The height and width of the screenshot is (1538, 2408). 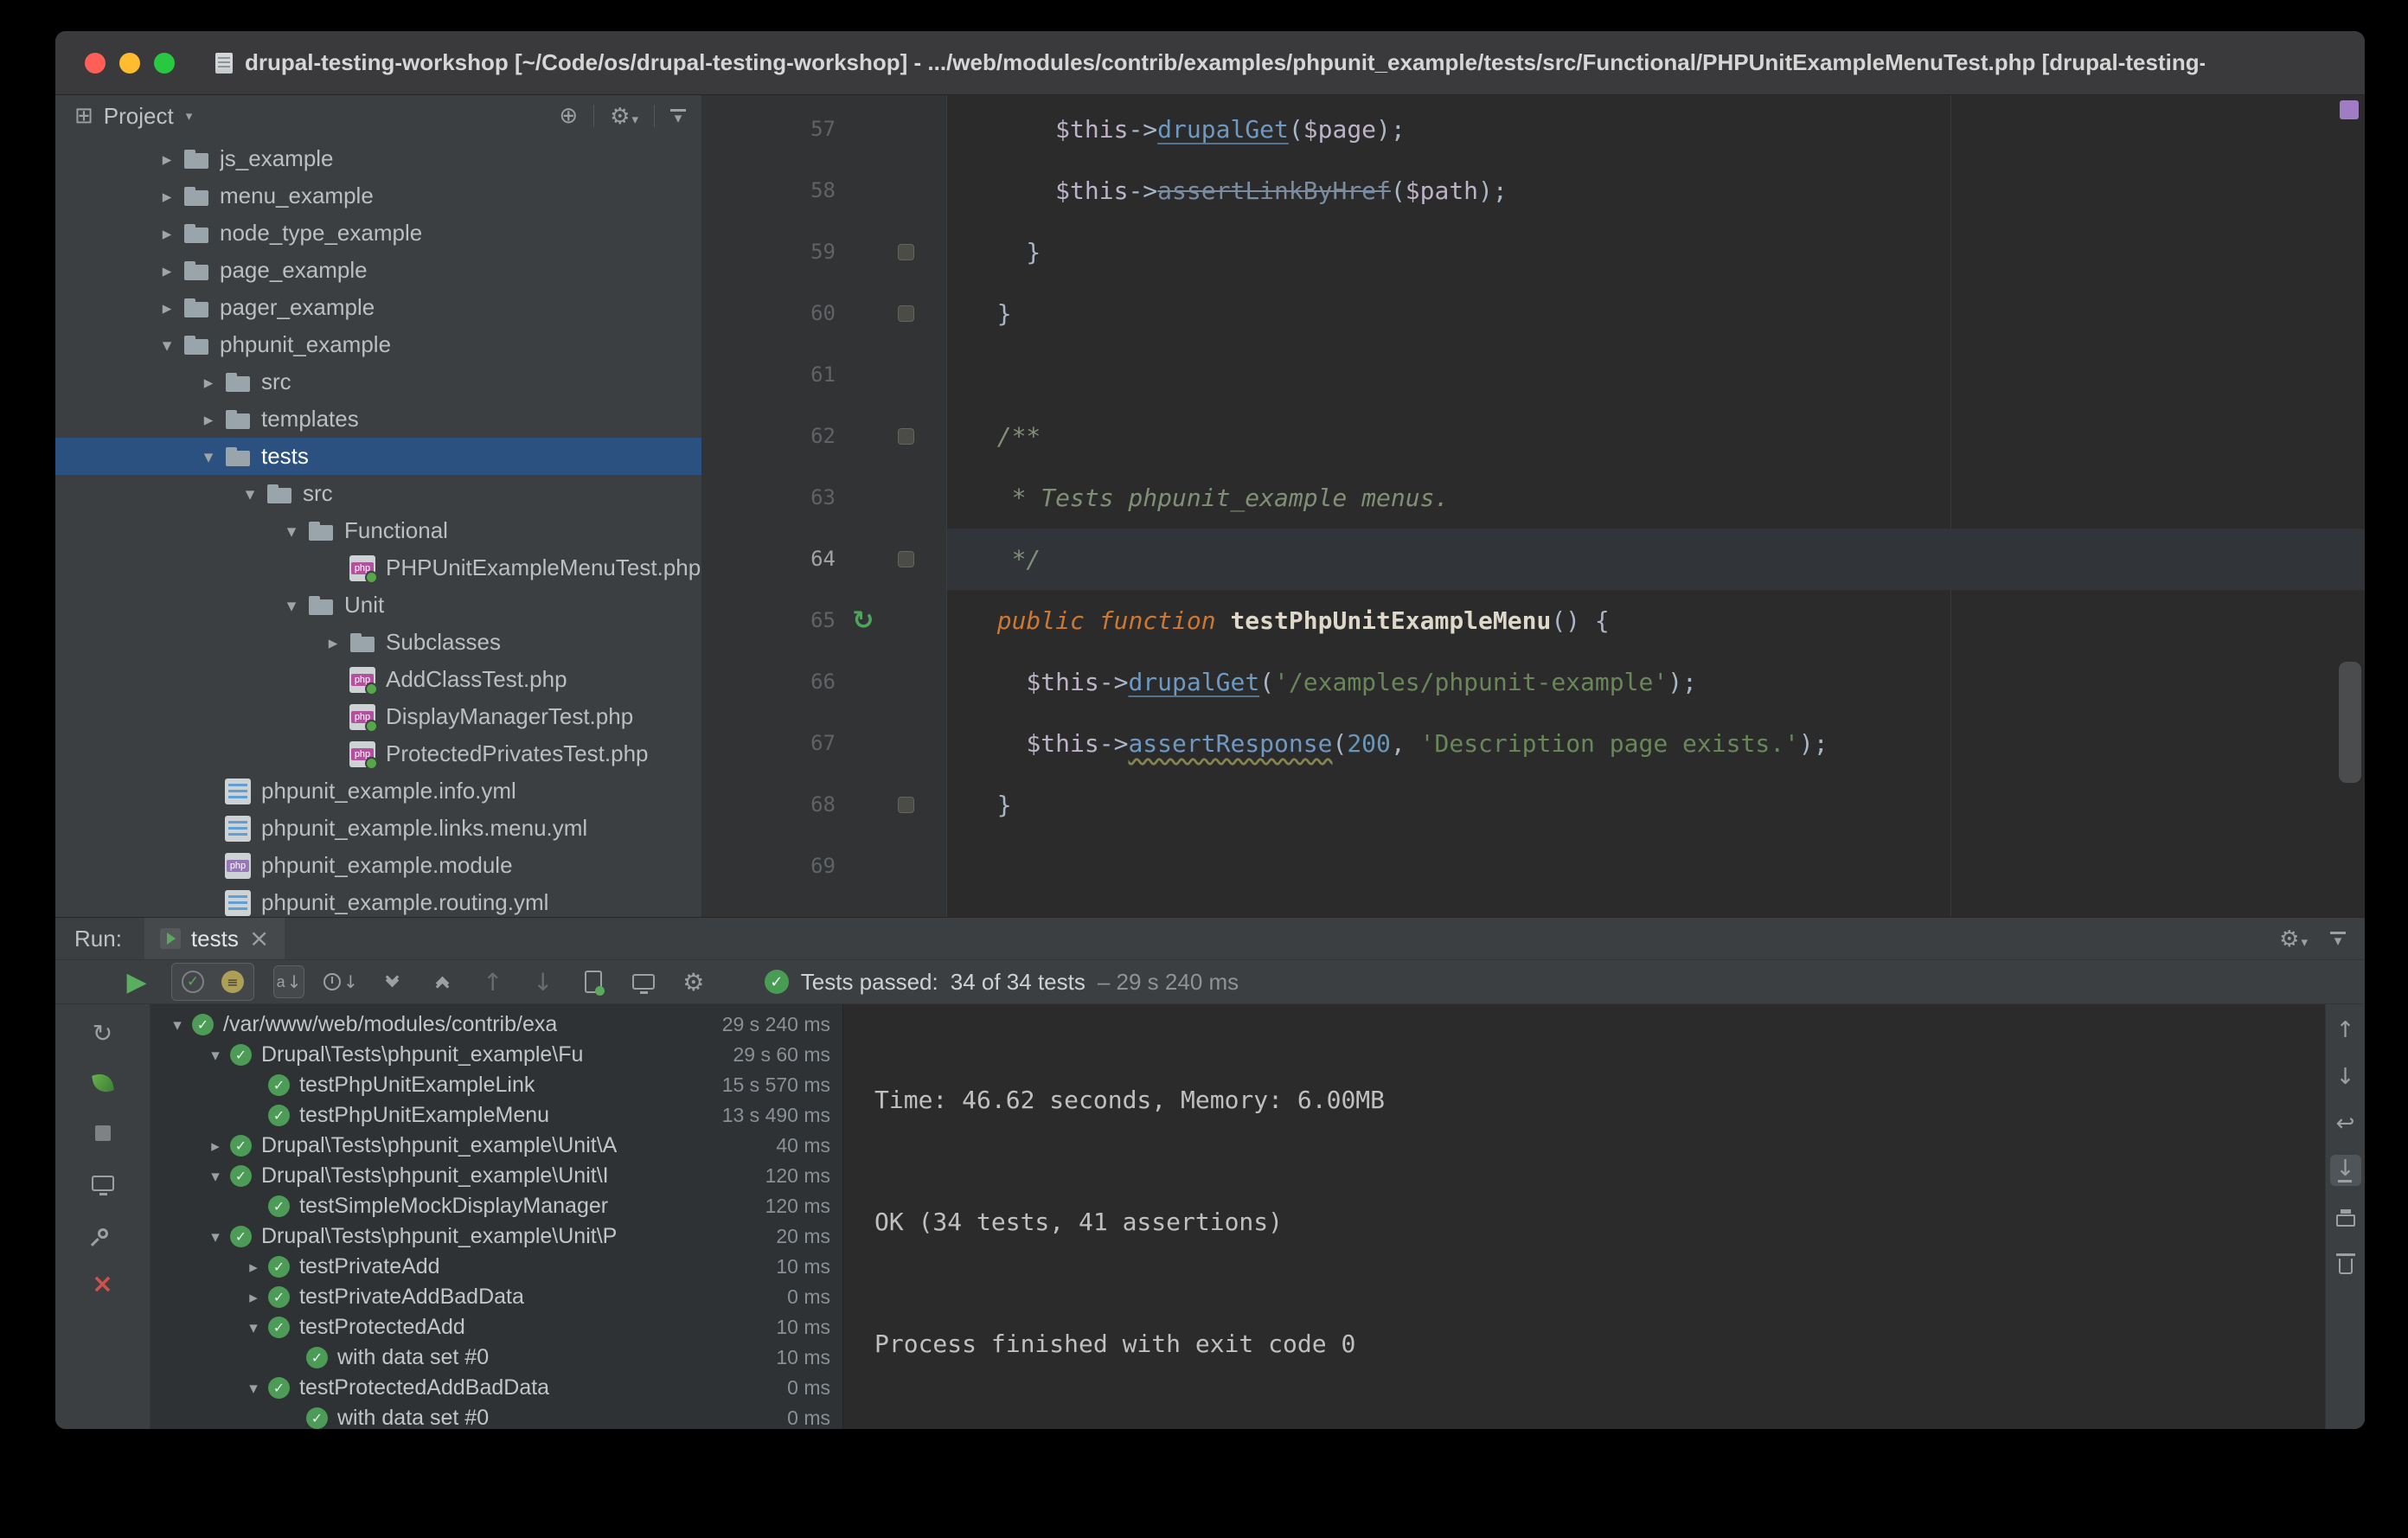 What do you see at coordinates (493, 982) in the screenshot?
I see `previous-failed-test-button: ↑` at bounding box center [493, 982].